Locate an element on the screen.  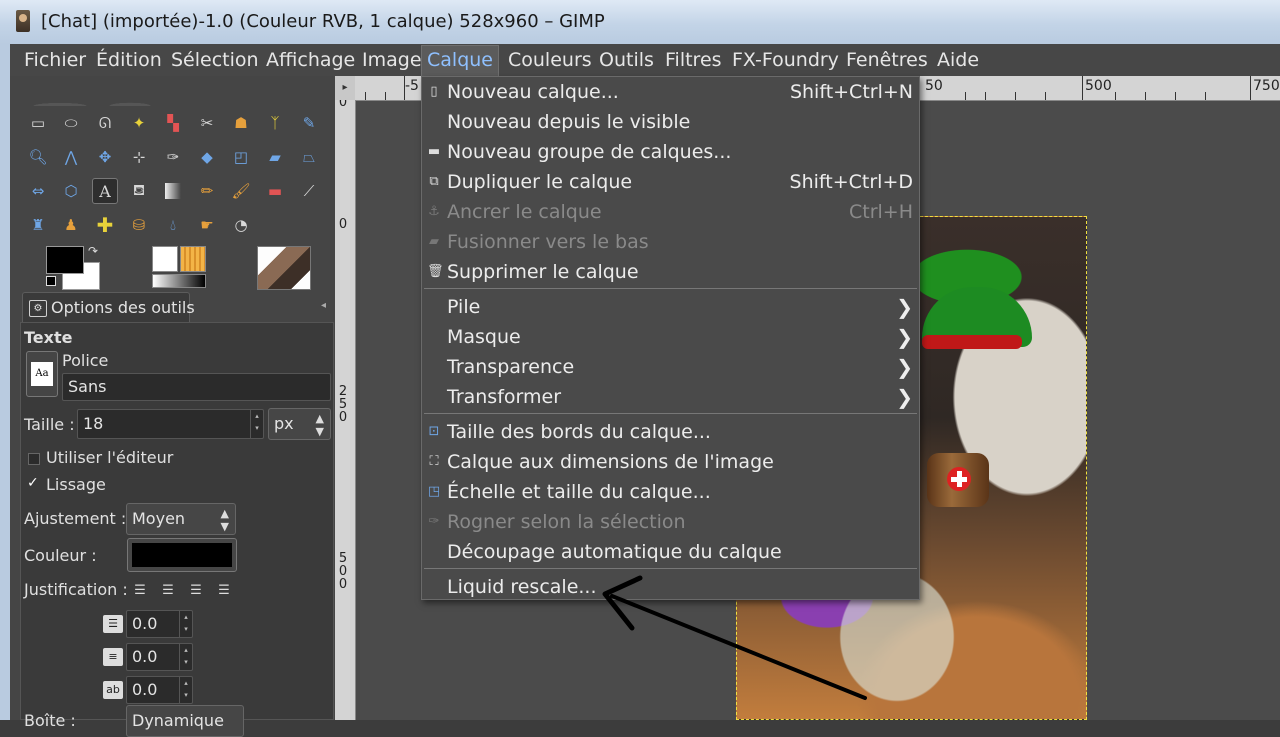
hinting-select: Moyen ▲ ▼ is located at coordinates (181, 519).